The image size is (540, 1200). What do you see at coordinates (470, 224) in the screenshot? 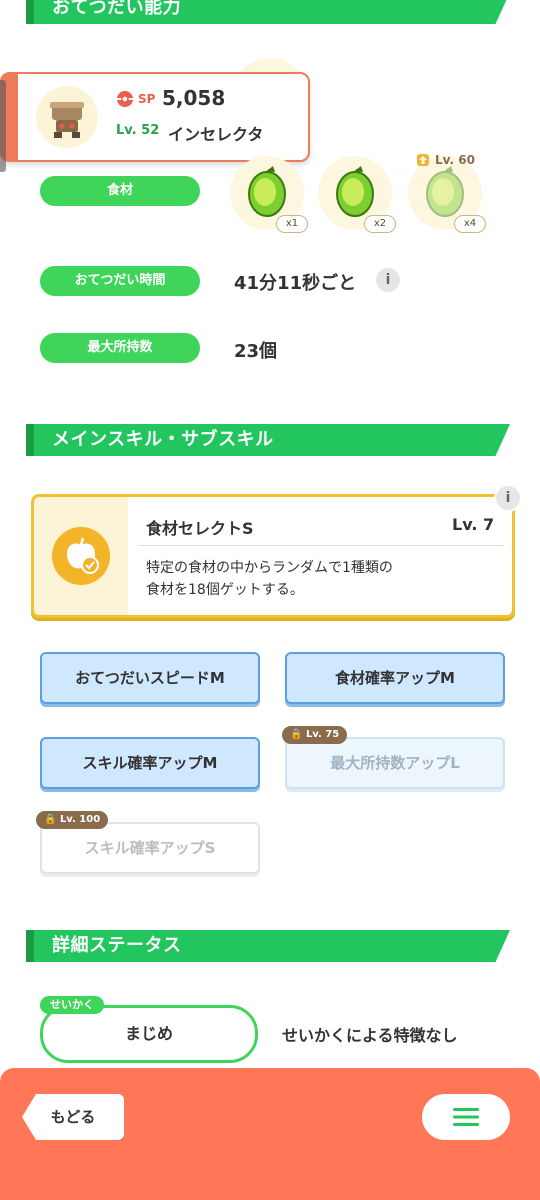
I see `ingredient-count: x4` at bounding box center [470, 224].